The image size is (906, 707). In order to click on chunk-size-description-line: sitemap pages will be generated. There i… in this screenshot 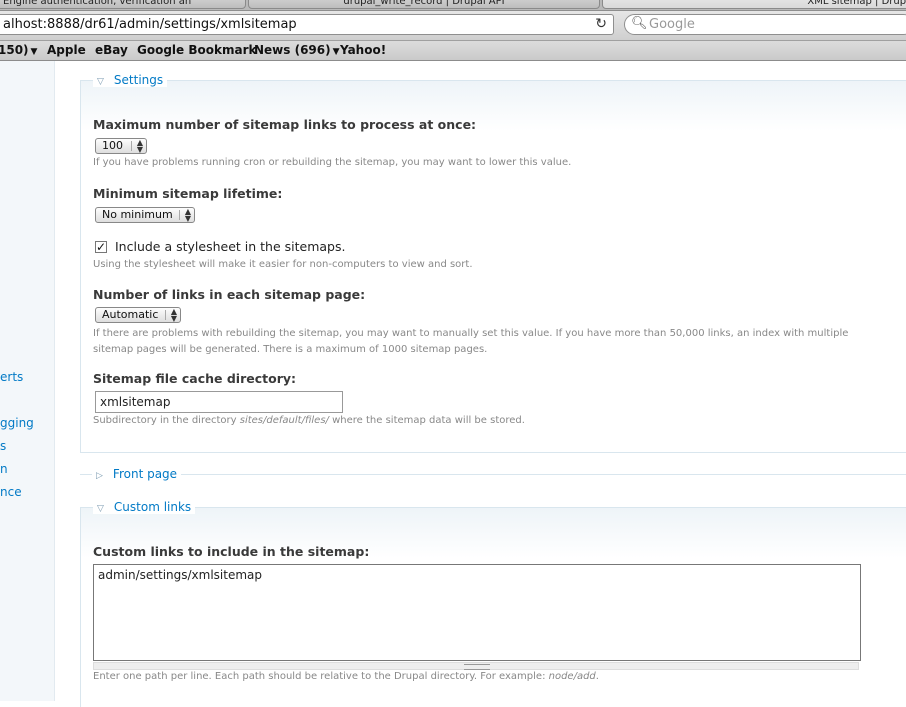, I will do `click(290, 349)`.